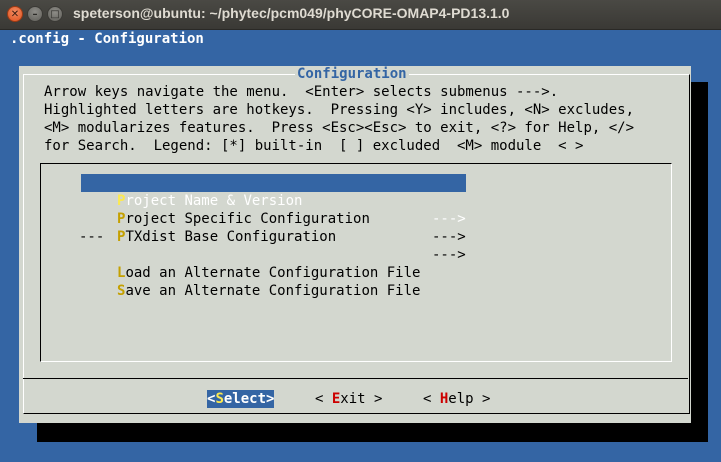 The width and height of the screenshot is (721, 462). Describe the element at coordinates (273, 291) in the screenshot. I see `menu-item-label: ave an Alternate Configuration File` at that location.